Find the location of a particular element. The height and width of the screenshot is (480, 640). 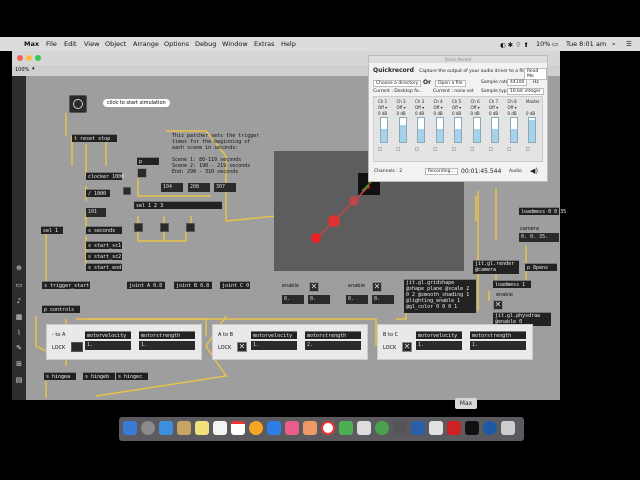

app-icon is located at coordinates (364, 428).